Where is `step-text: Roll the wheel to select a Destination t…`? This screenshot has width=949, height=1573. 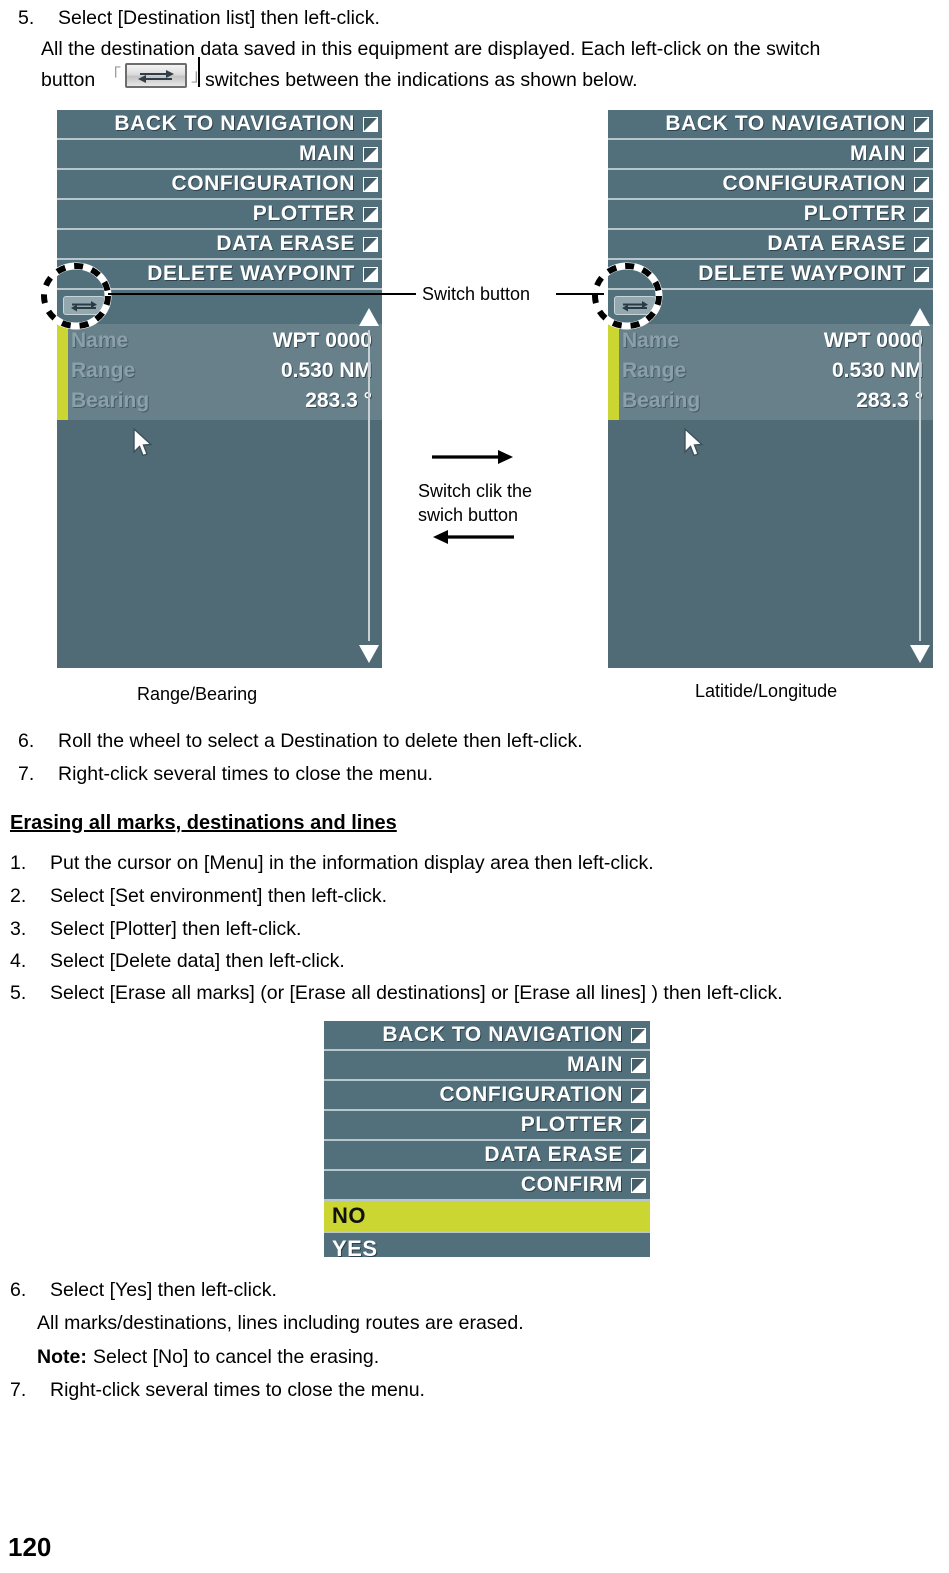 step-text: Roll the wheel to select a Destination t… is located at coordinates (320, 741).